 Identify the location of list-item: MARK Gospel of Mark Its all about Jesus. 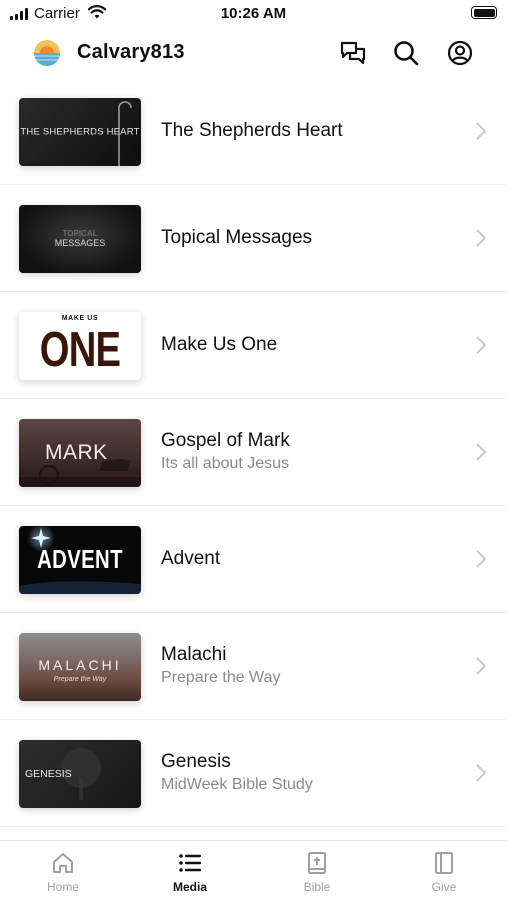
(253, 452).